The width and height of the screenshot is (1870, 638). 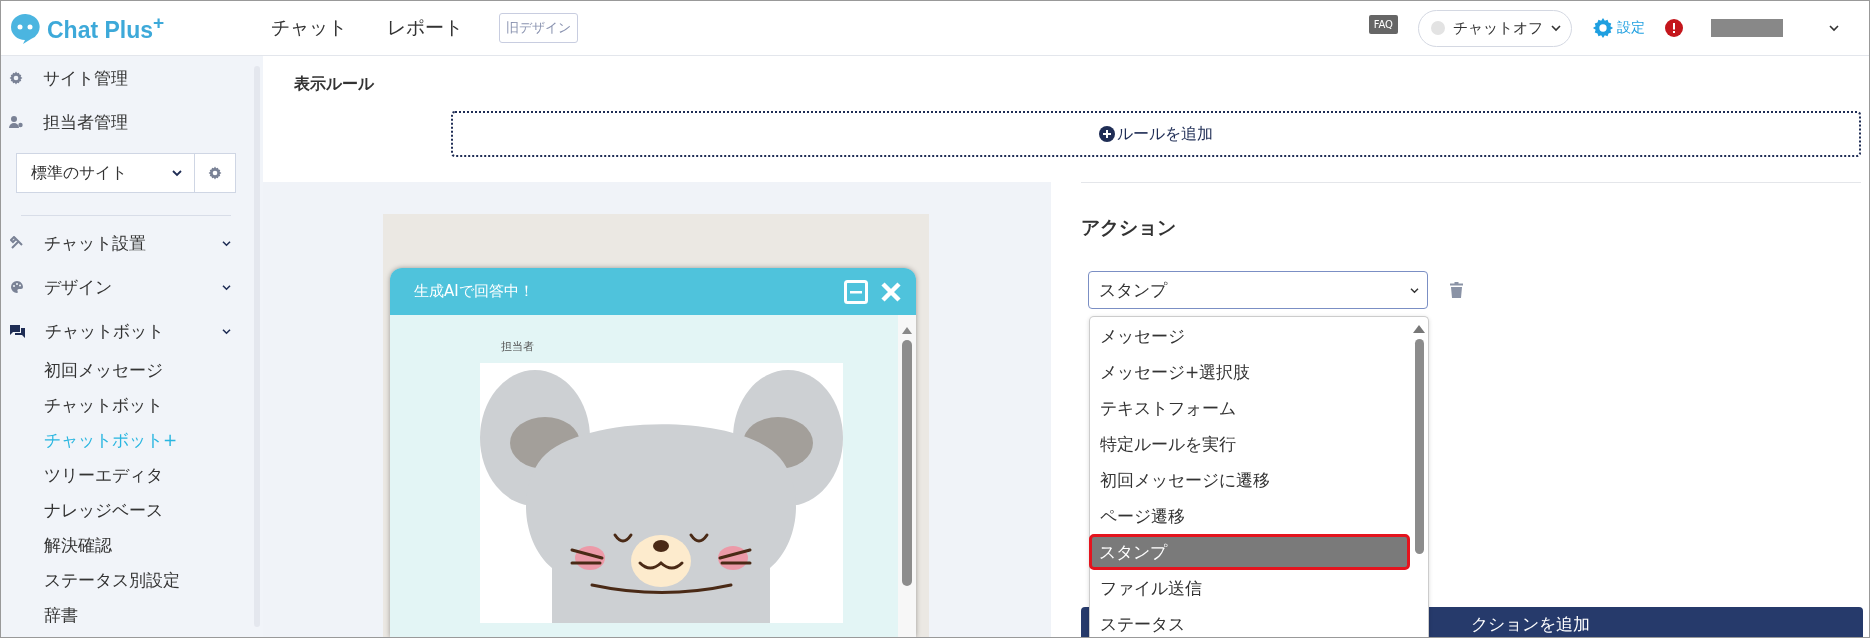 I want to click on section-title: 表示ルール, so click(x=334, y=84).